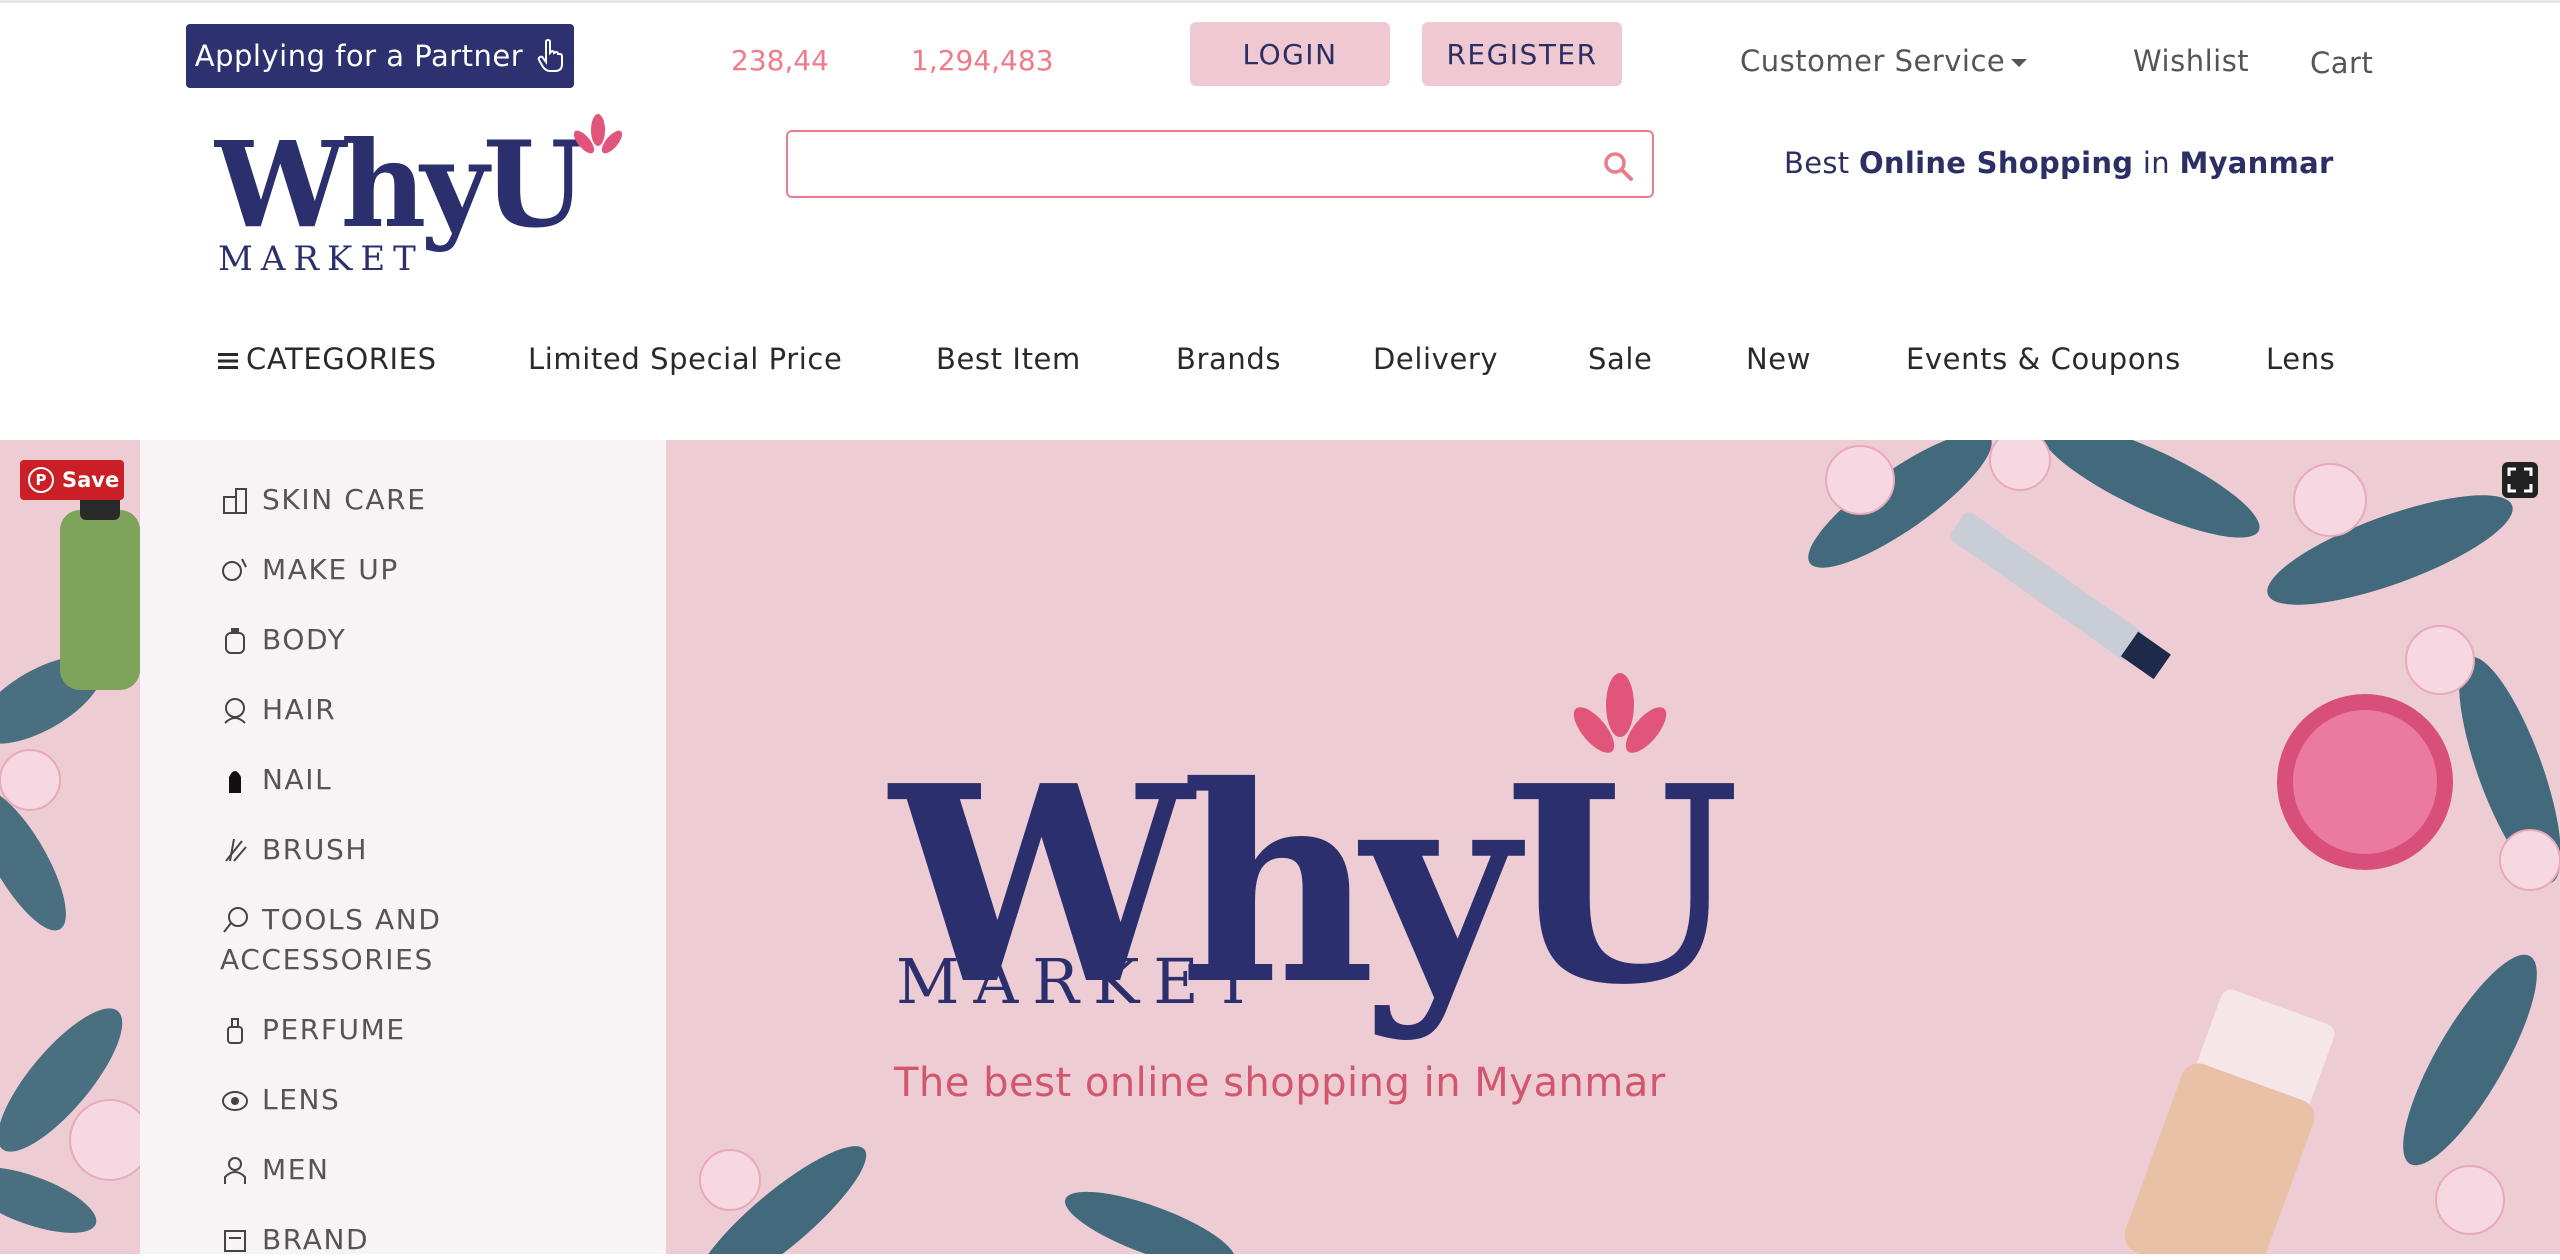  I want to click on tools-icon, so click(235, 920).